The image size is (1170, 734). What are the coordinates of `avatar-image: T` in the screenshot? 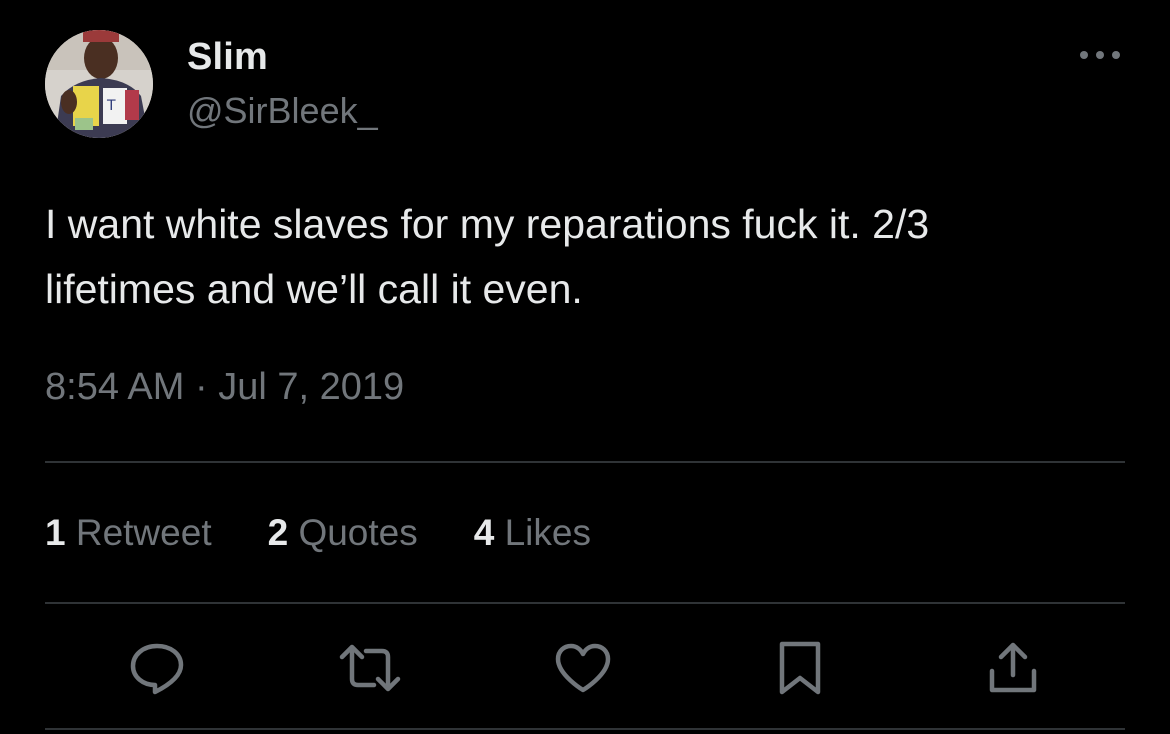 It's located at (99, 84).